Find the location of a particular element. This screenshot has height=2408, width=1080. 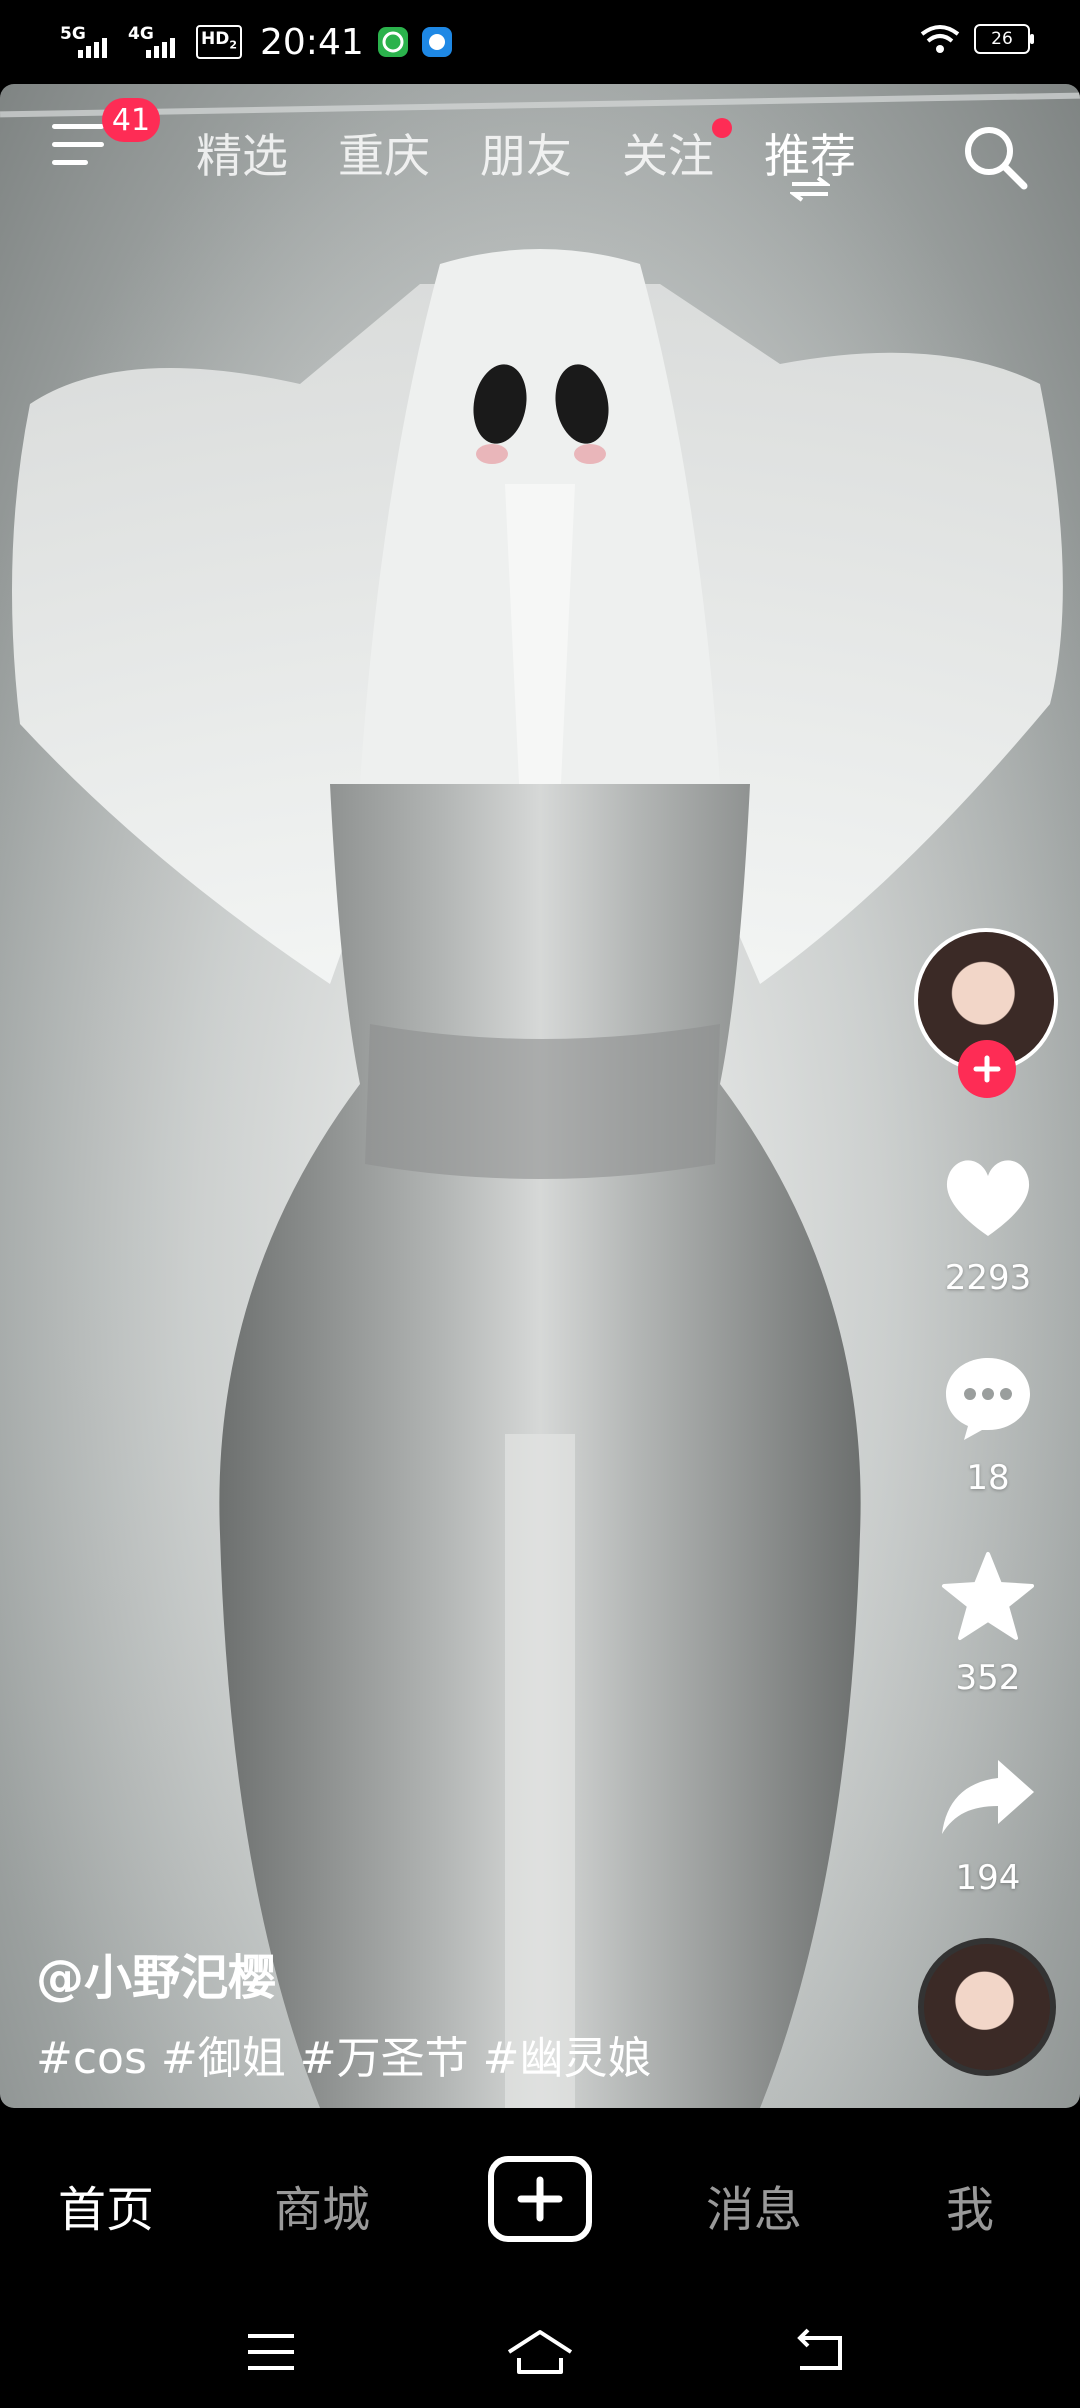

comment-button: 18 is located at coordinates (988, 1423).